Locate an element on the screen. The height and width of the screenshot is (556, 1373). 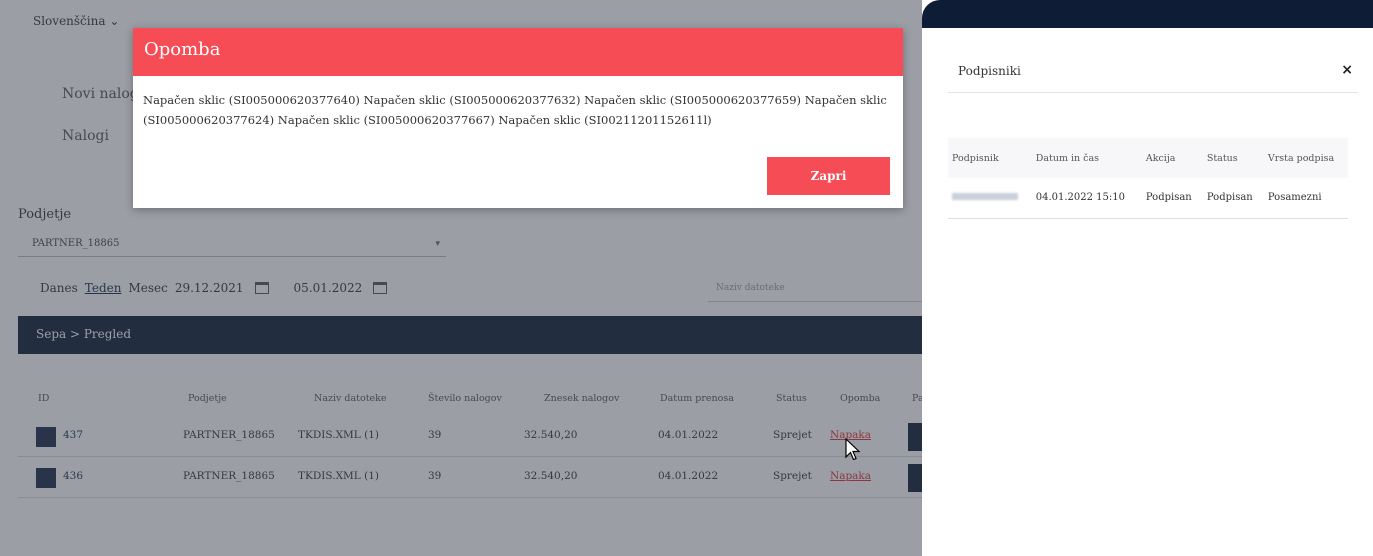
col-action: Akcija is located at coordinates (1172, 158).